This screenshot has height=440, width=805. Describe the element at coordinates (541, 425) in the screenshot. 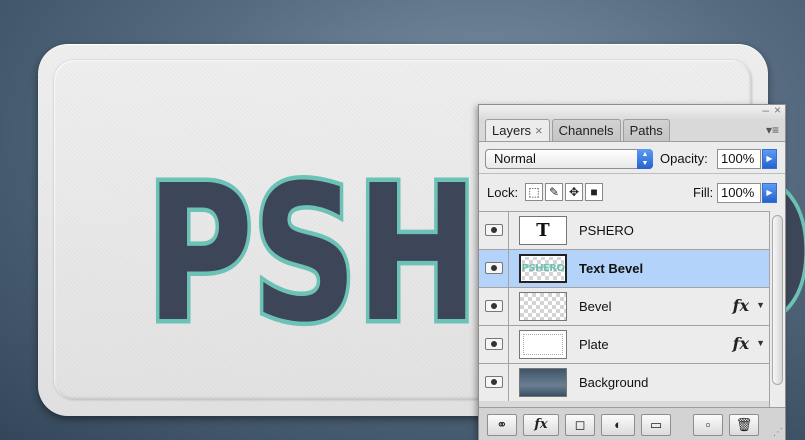

I see `fx-styles-icon: fx` at that location.